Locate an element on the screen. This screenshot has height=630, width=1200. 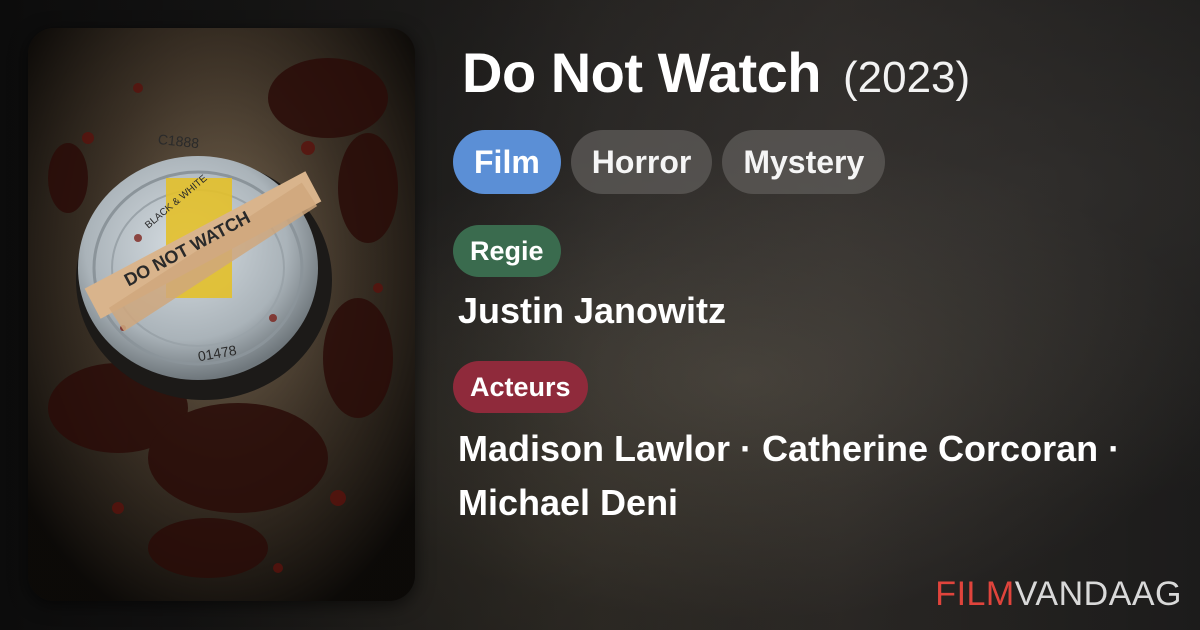
genre-chip-mystery: Mystery is located at coordinates (804, 162).